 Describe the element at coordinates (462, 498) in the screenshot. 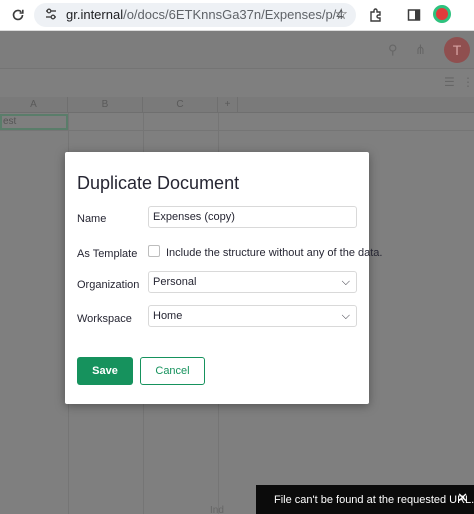

I see `close-icon: ✕` at that location.